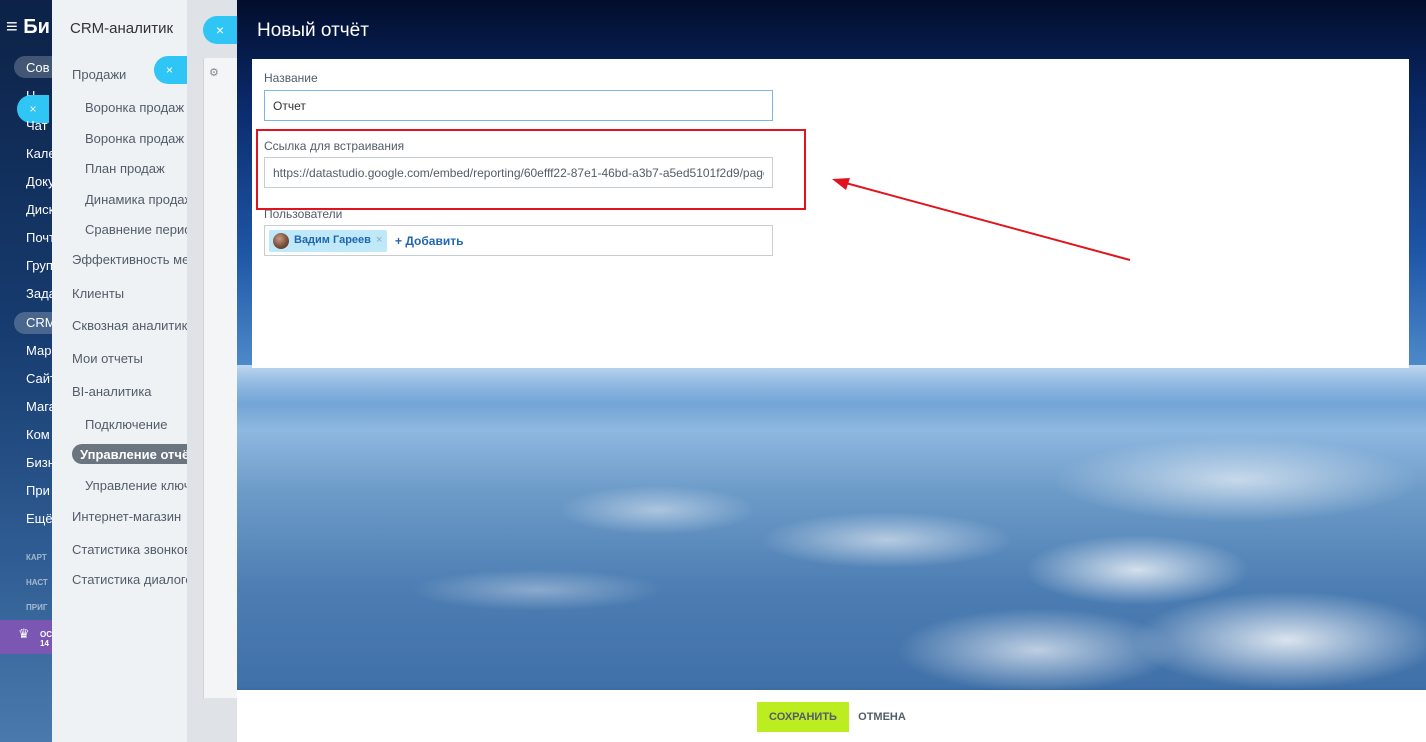 This screenshot has height=742, width=1426. I want to click on app-menu-item: Доку, so click(39, 181).